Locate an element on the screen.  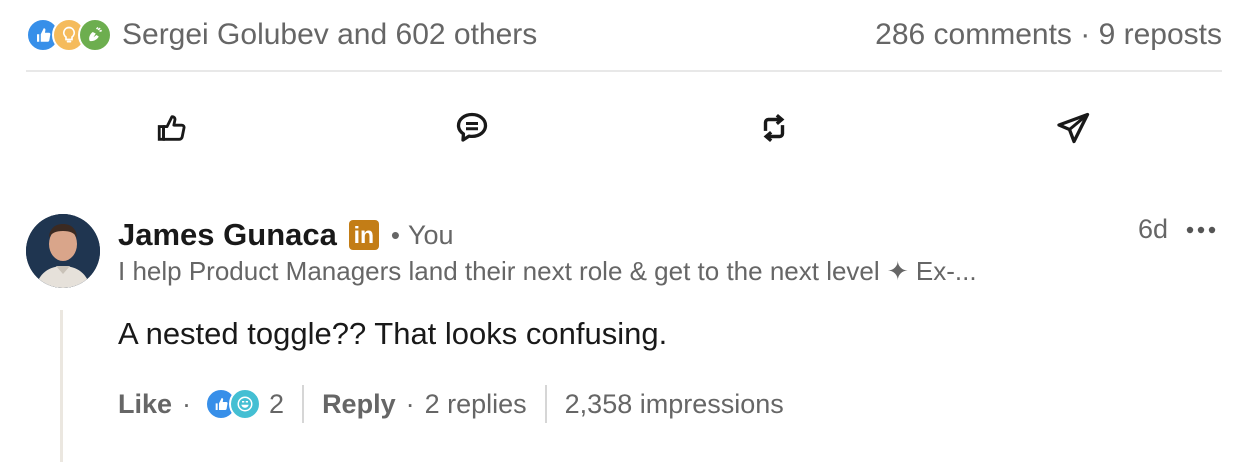
profile-photo-icon is located at coordinates (63, 251).